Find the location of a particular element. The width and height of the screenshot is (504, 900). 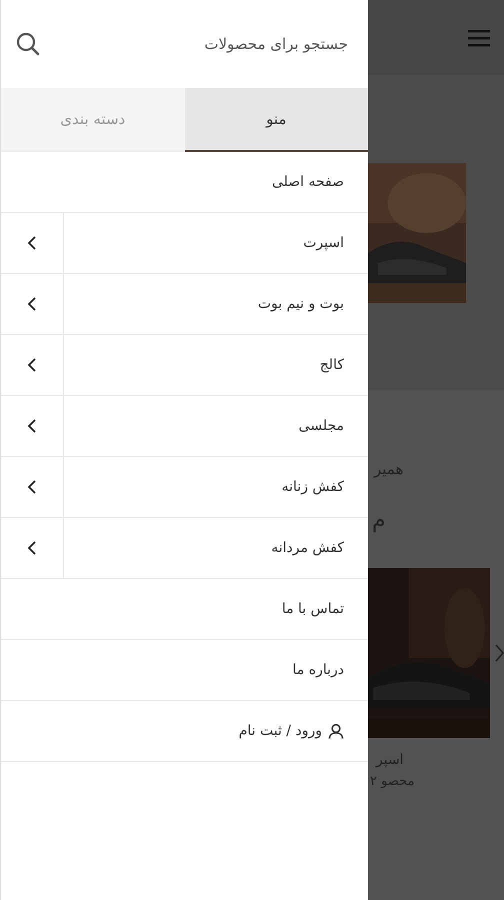

menu-item-label: کفش مردانه is located at coordinates (307, 548).